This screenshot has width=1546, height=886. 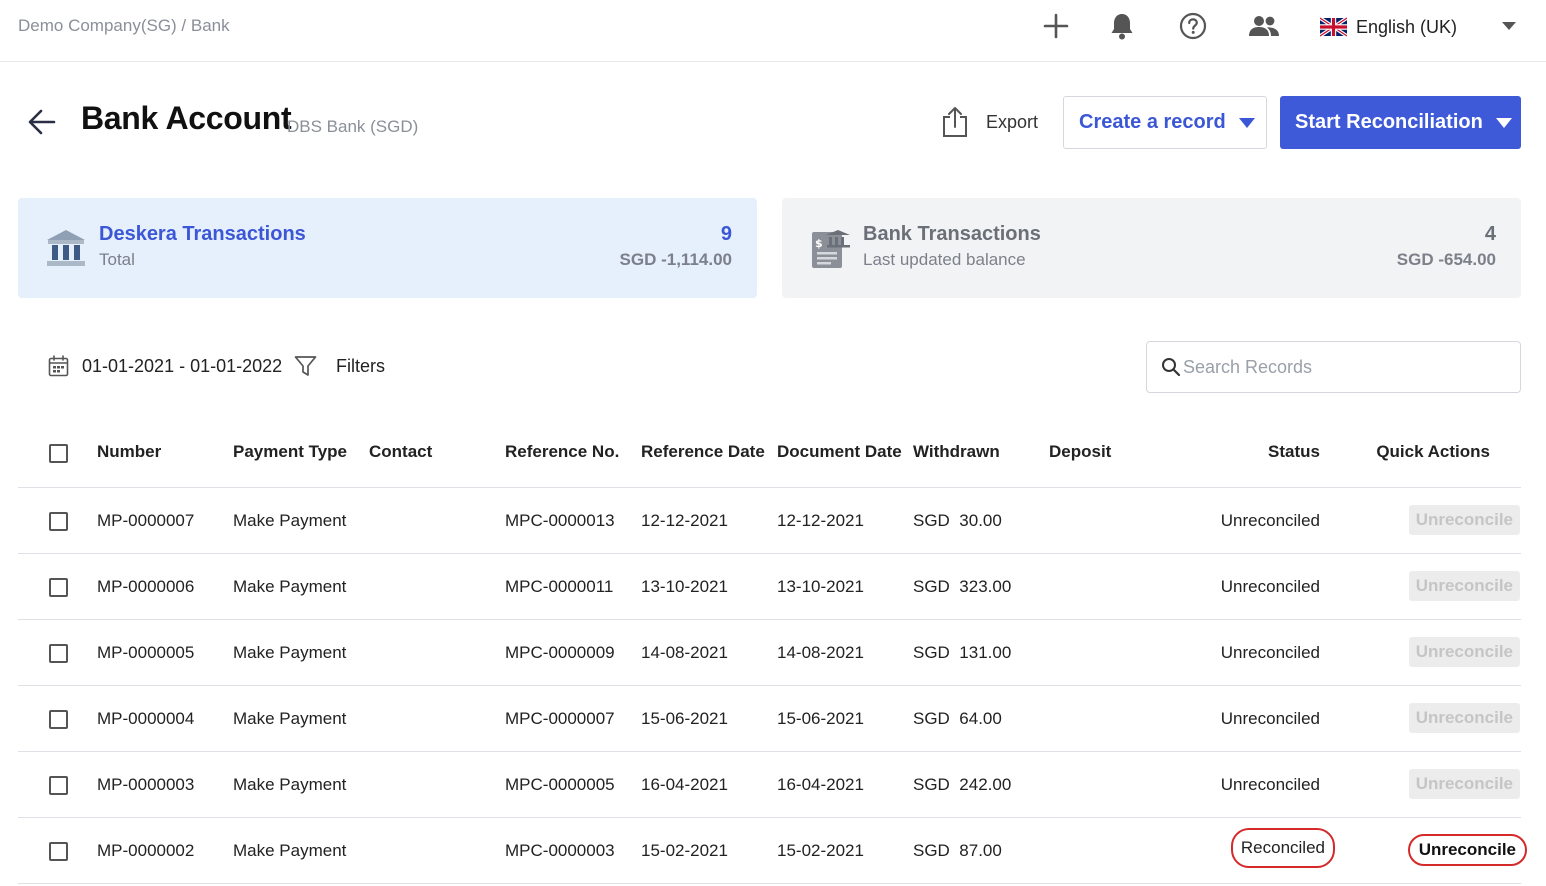 I want to click on export-button: Export, so click(x=989, y=122).